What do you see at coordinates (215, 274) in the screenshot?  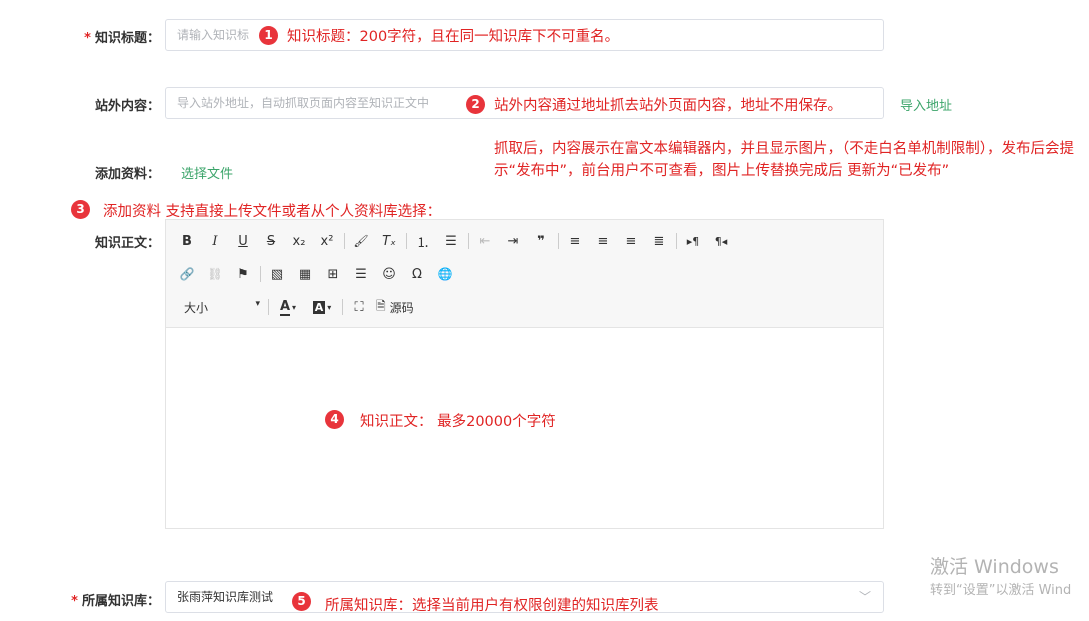 I see `unlink-icon: ⛓` at bounding box center [215, 274].